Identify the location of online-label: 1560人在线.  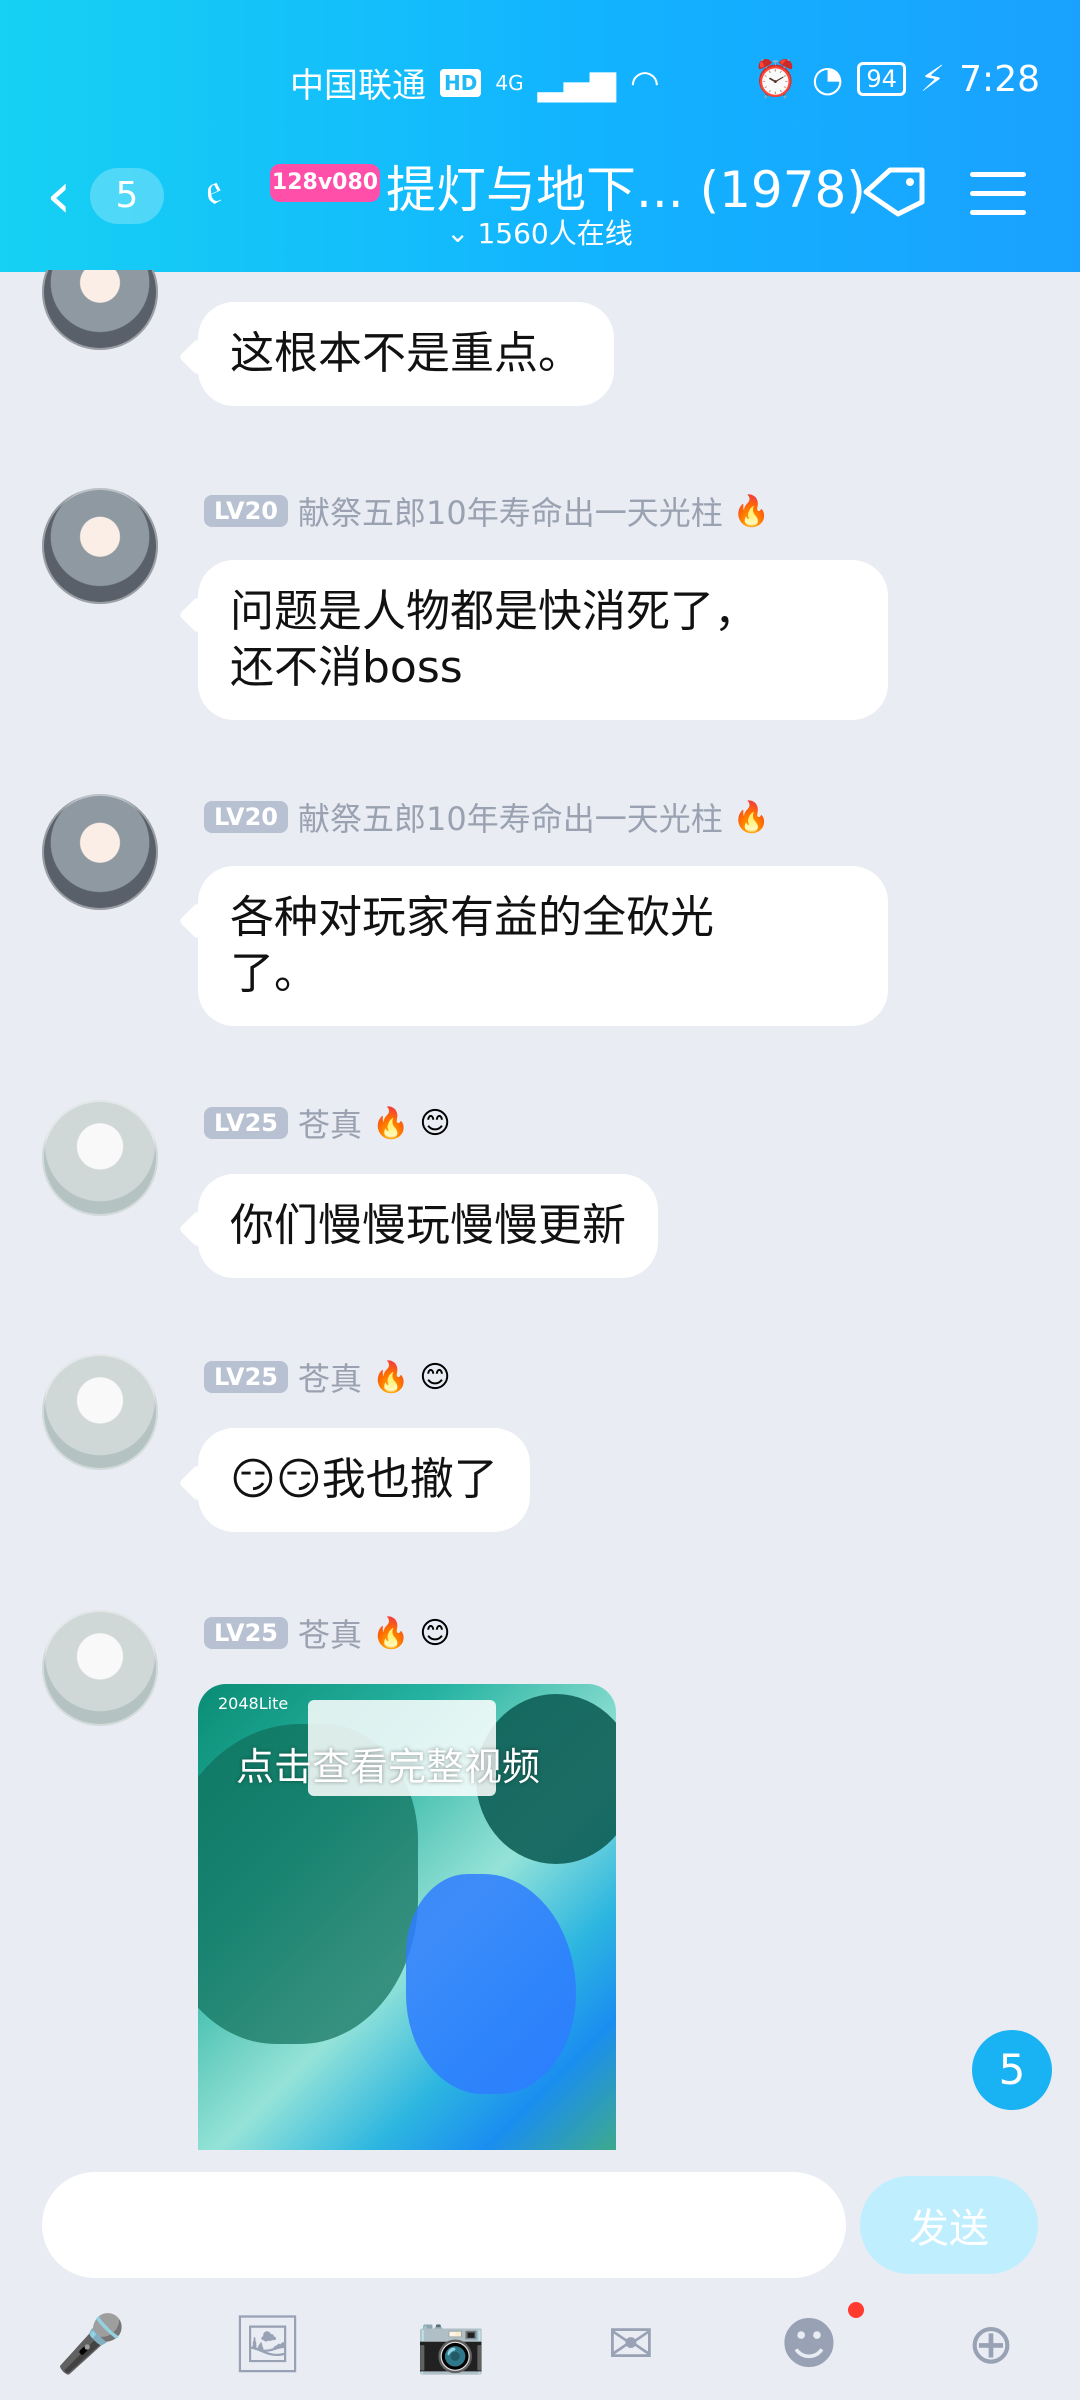
(555, 233).